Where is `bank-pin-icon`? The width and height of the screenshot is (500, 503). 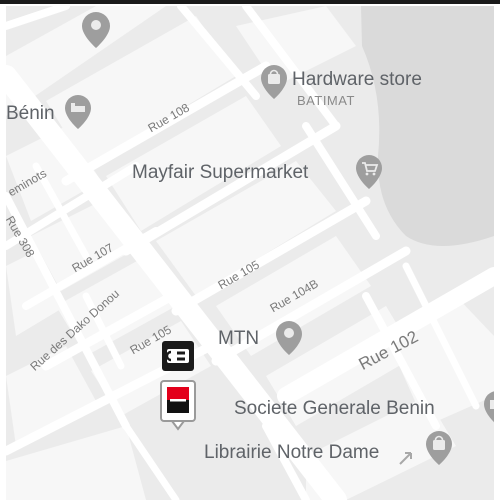 bank-pin-icon is located at coordinates (488, 408).